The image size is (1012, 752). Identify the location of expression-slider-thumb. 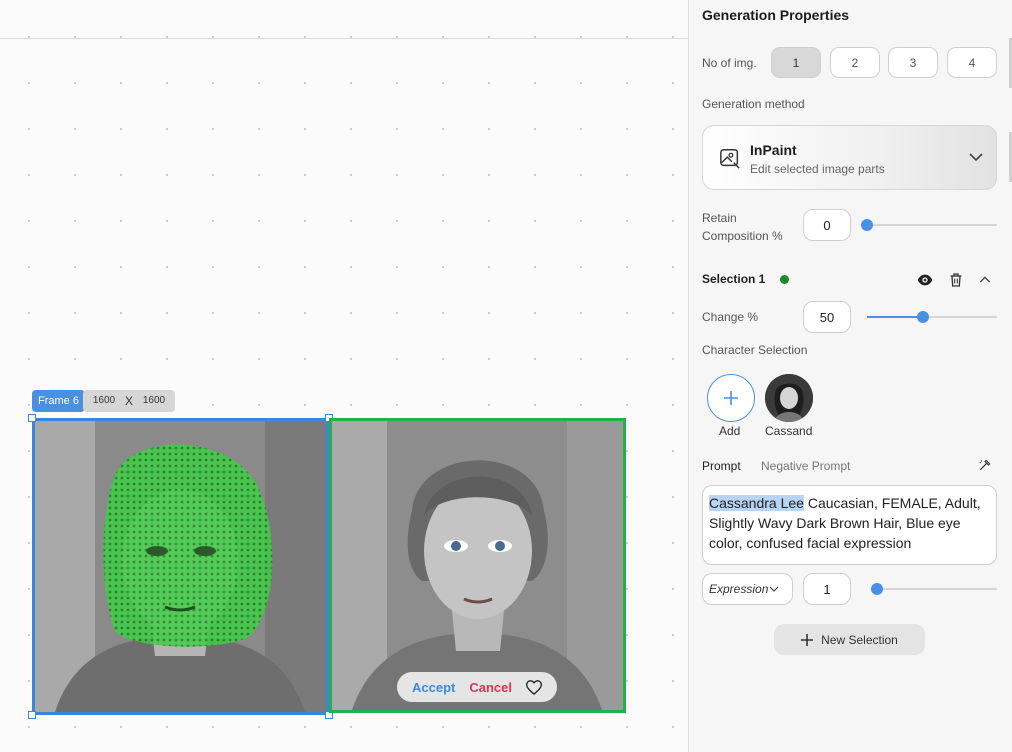
(877, 589).